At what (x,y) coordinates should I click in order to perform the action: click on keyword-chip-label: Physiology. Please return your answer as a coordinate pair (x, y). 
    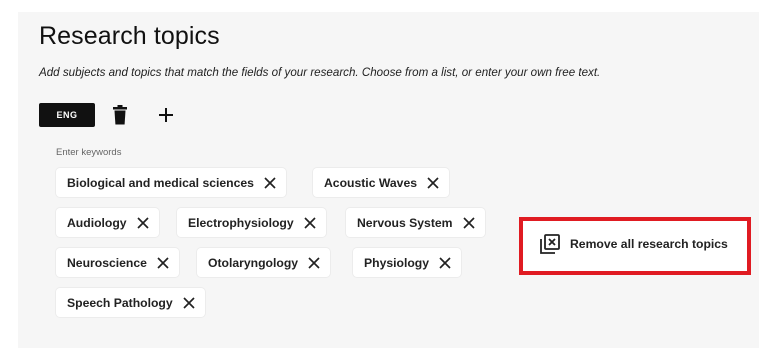
    Looking at the image, I should click on (397, 262).